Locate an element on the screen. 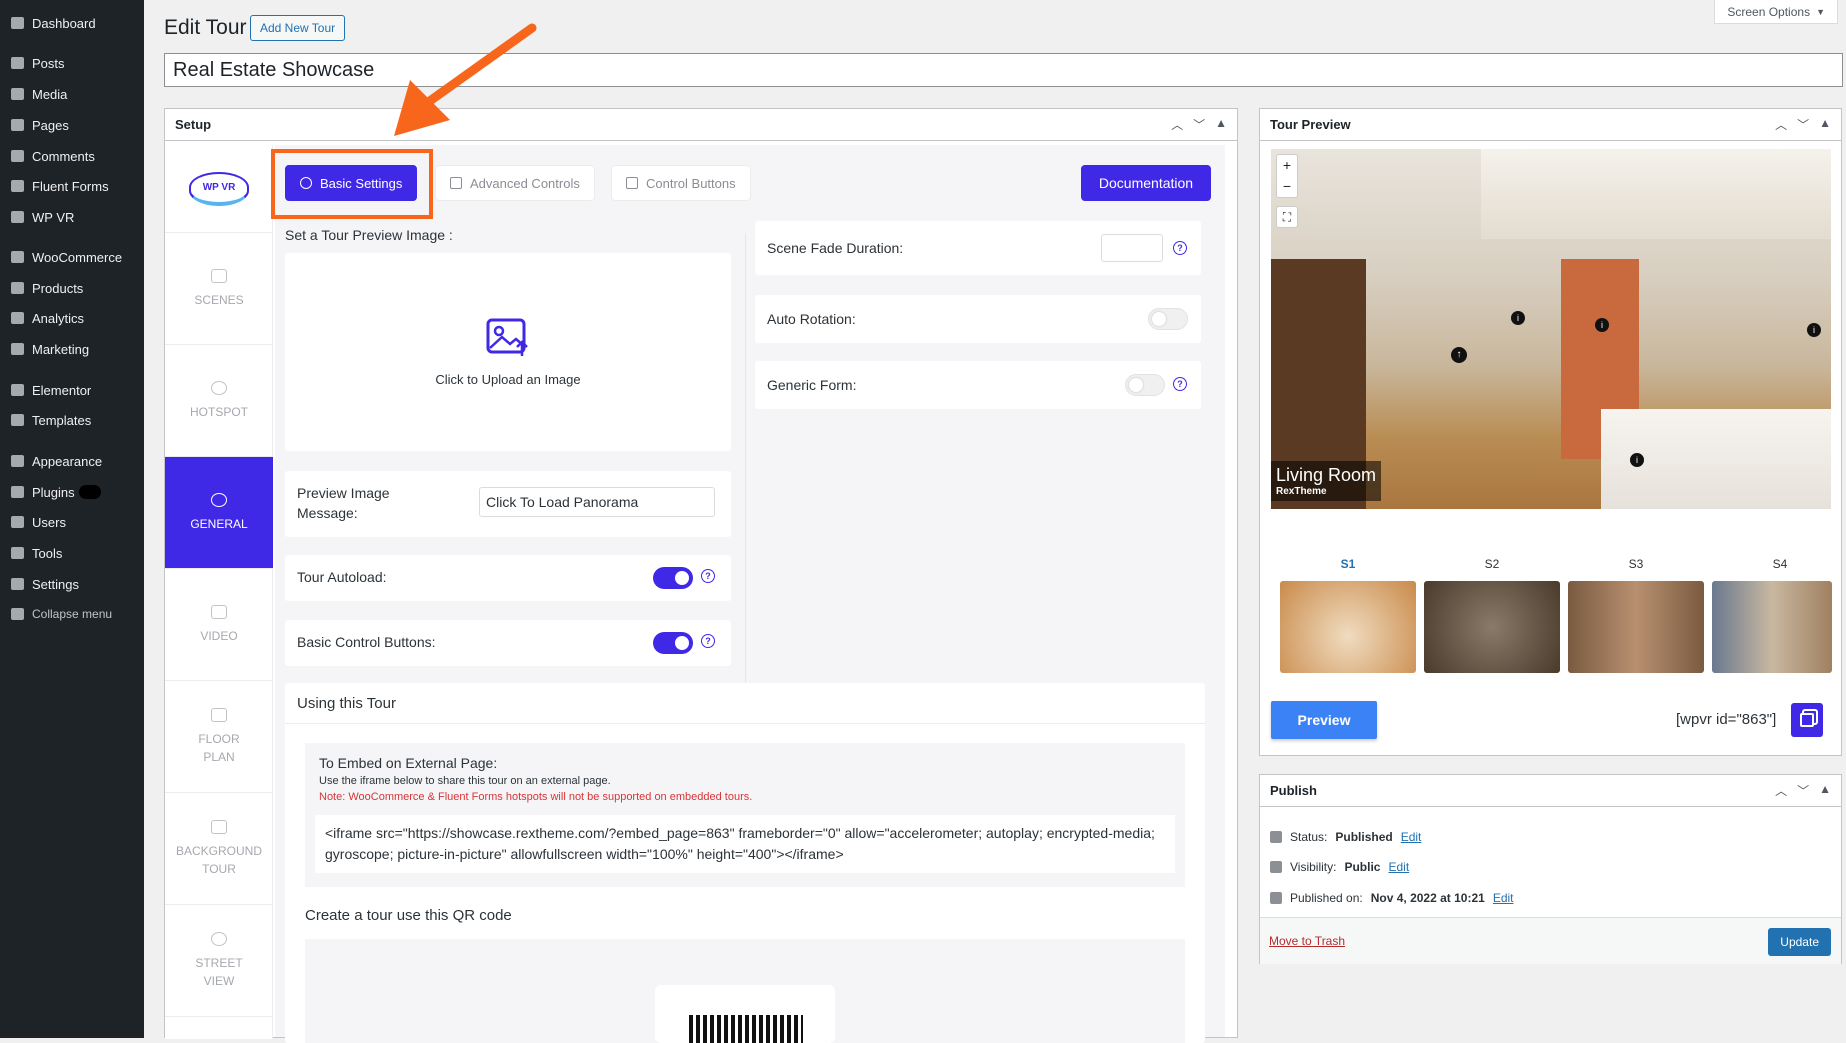 Image resolution: width=1846 pixels, height=1043 pixels. nav-general: GENERAL is located at coordinates (219, 513).